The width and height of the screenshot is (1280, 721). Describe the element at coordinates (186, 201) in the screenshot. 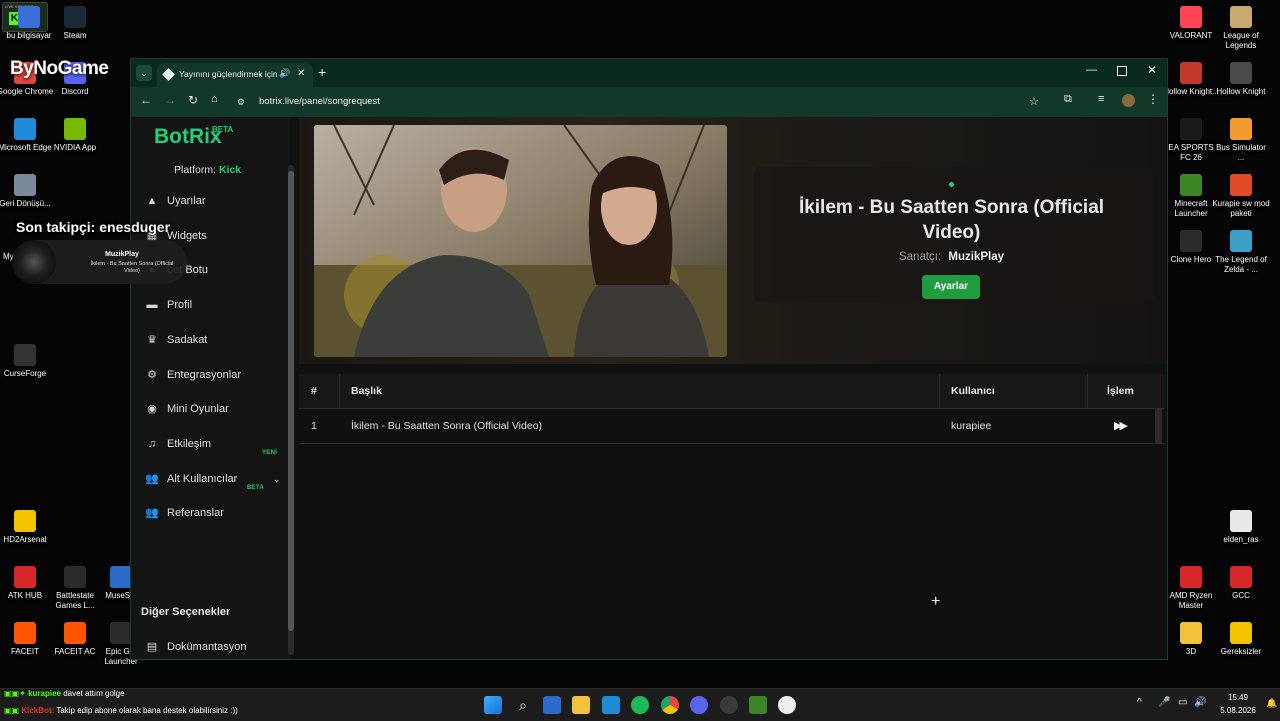

I see `sidebar-item-label: Uyarılar` at that location.